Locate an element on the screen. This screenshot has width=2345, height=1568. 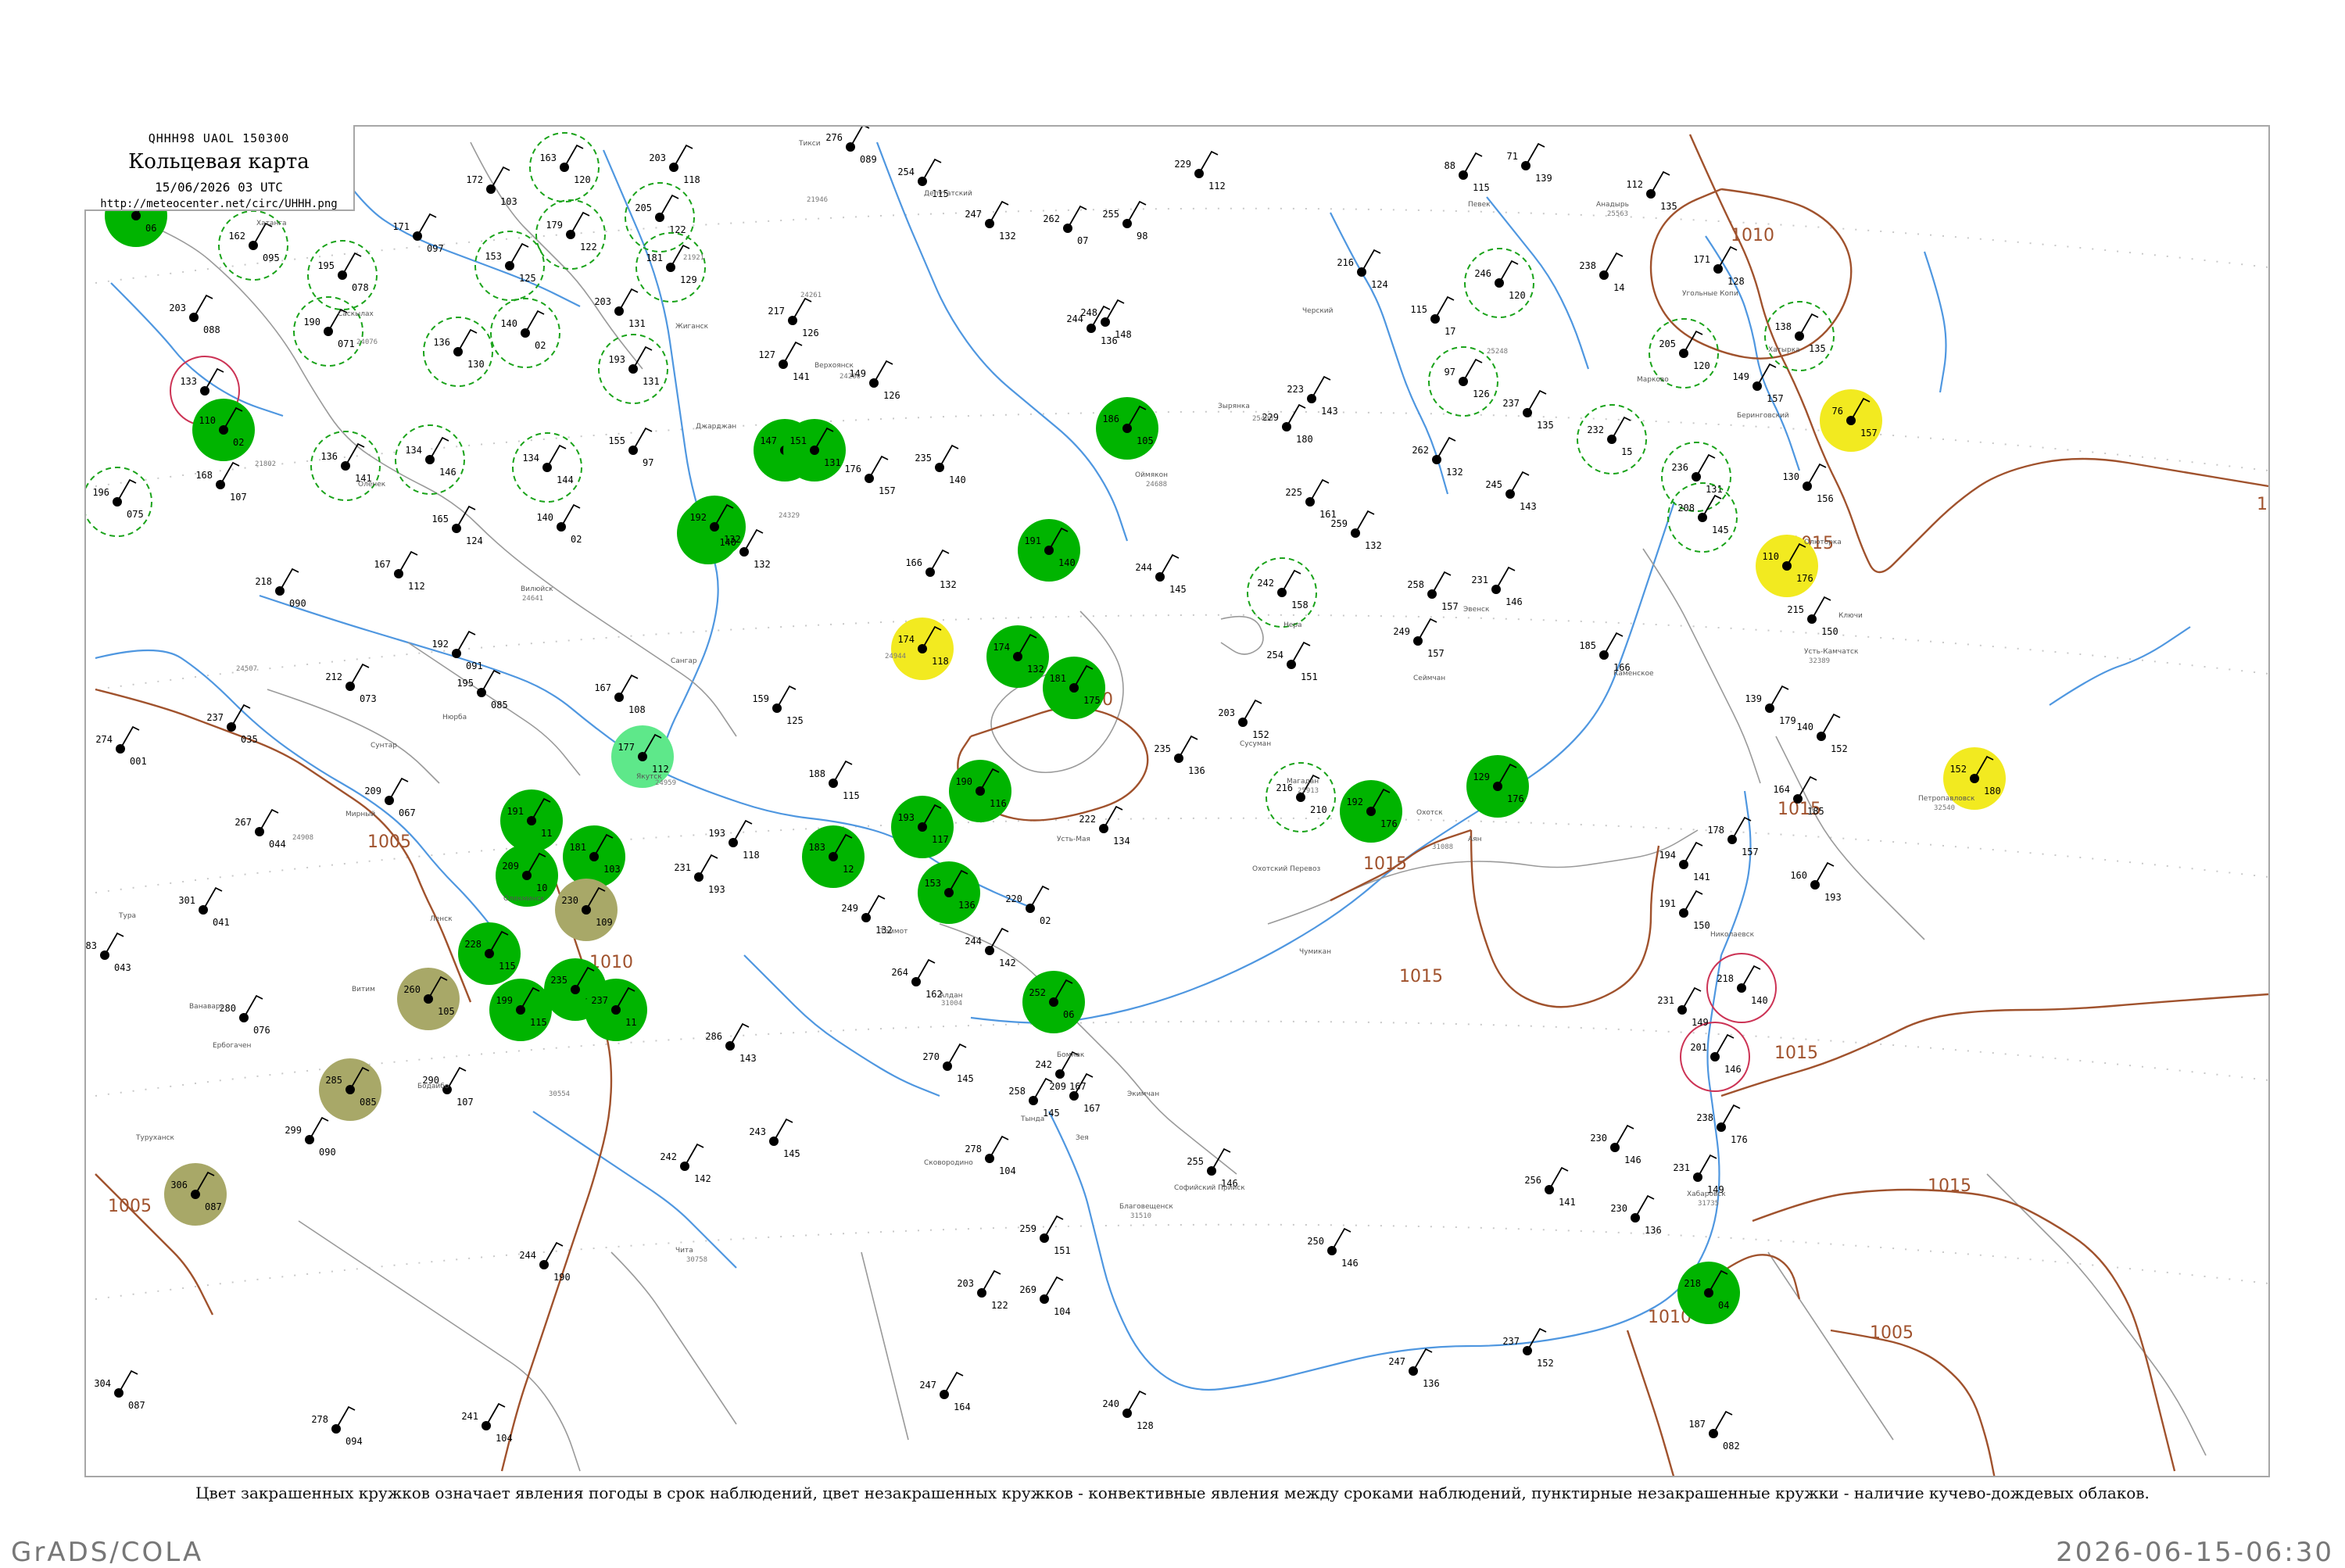
source-url: http://meteocenter.net/circ/UHHH.png is located at coordinates (218, 204).